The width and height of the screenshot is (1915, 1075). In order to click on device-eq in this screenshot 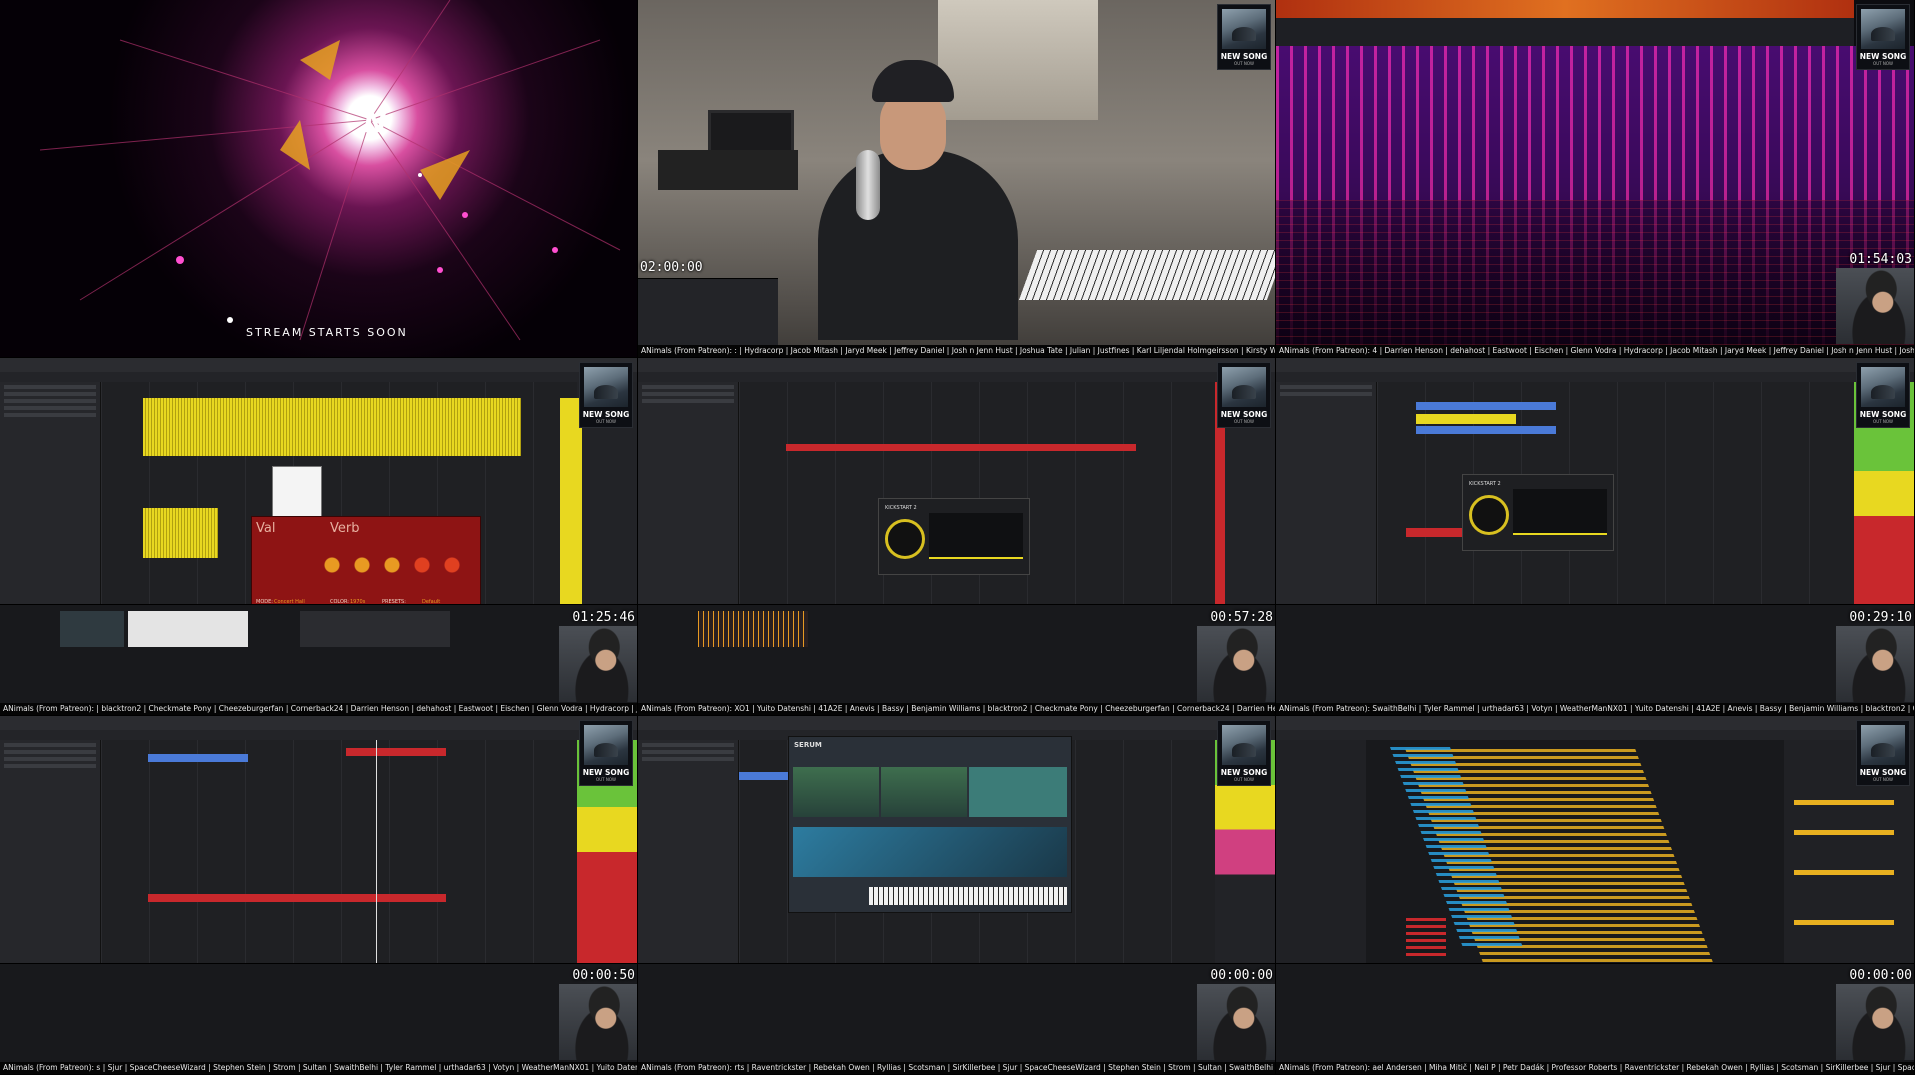, I will do `click(92, 629)`.